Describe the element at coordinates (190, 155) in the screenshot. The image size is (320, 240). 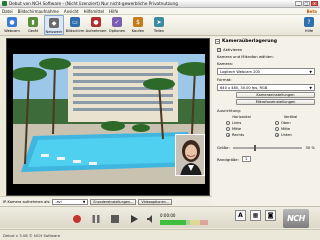
I see `webcam-overlay-pip` at that location.